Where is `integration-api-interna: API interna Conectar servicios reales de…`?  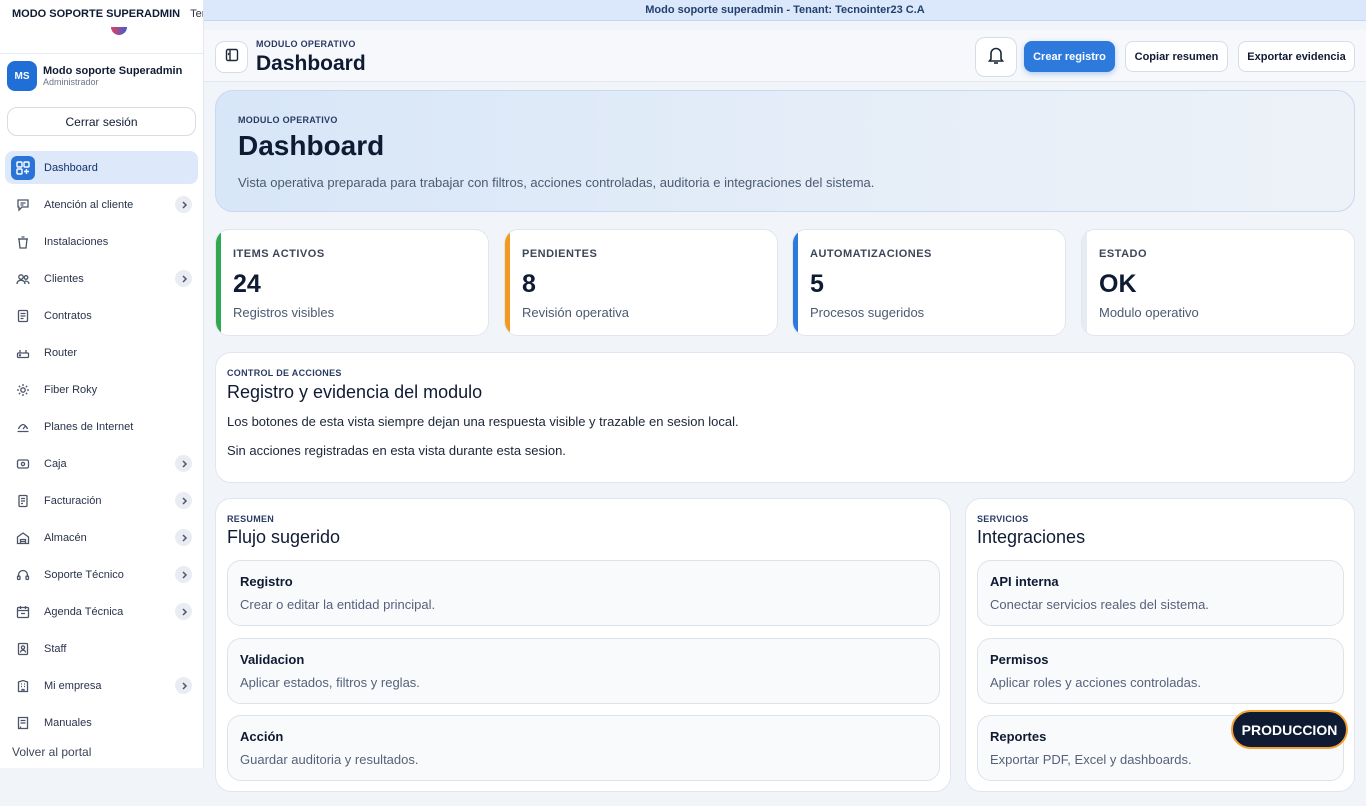
integration-api-interna: API interna Conectar servicios reales de… is located at coordinates (1160, 593).